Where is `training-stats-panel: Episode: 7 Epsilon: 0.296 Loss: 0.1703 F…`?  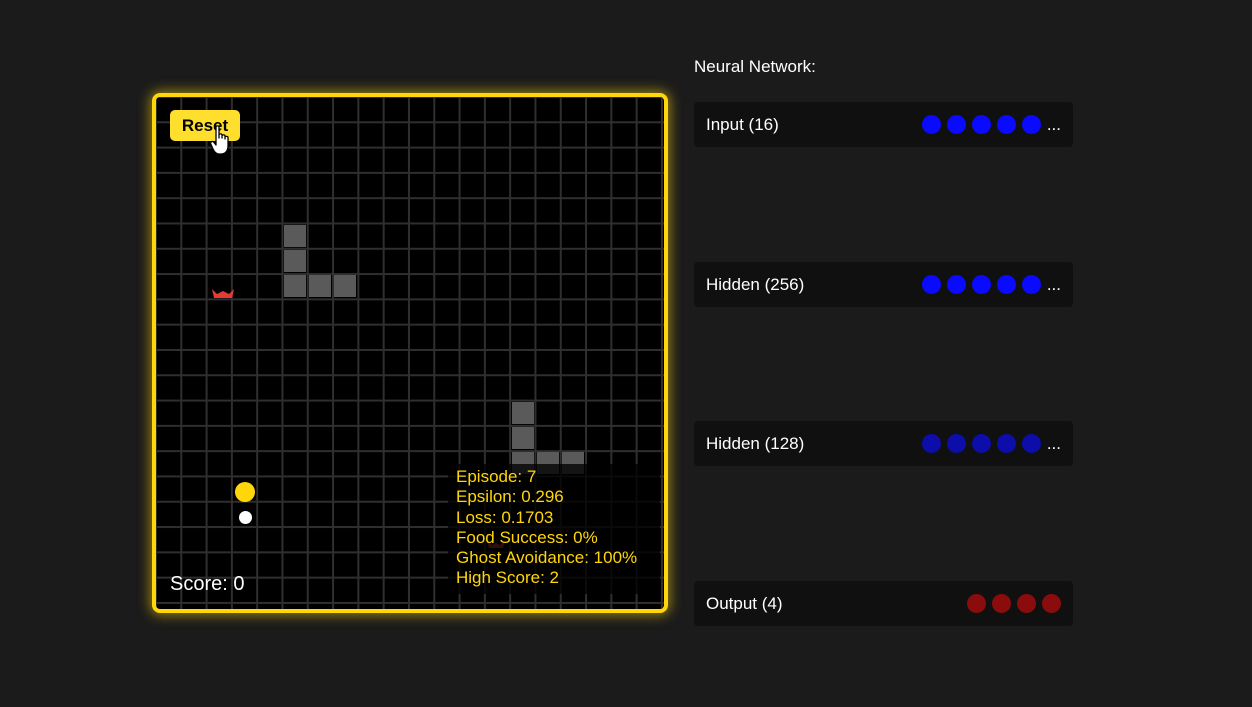 training-stats-panel: Episode: 7 Epsilon: 0.296 Loss: 0.1703 F… is located at coordinates (554, 529).